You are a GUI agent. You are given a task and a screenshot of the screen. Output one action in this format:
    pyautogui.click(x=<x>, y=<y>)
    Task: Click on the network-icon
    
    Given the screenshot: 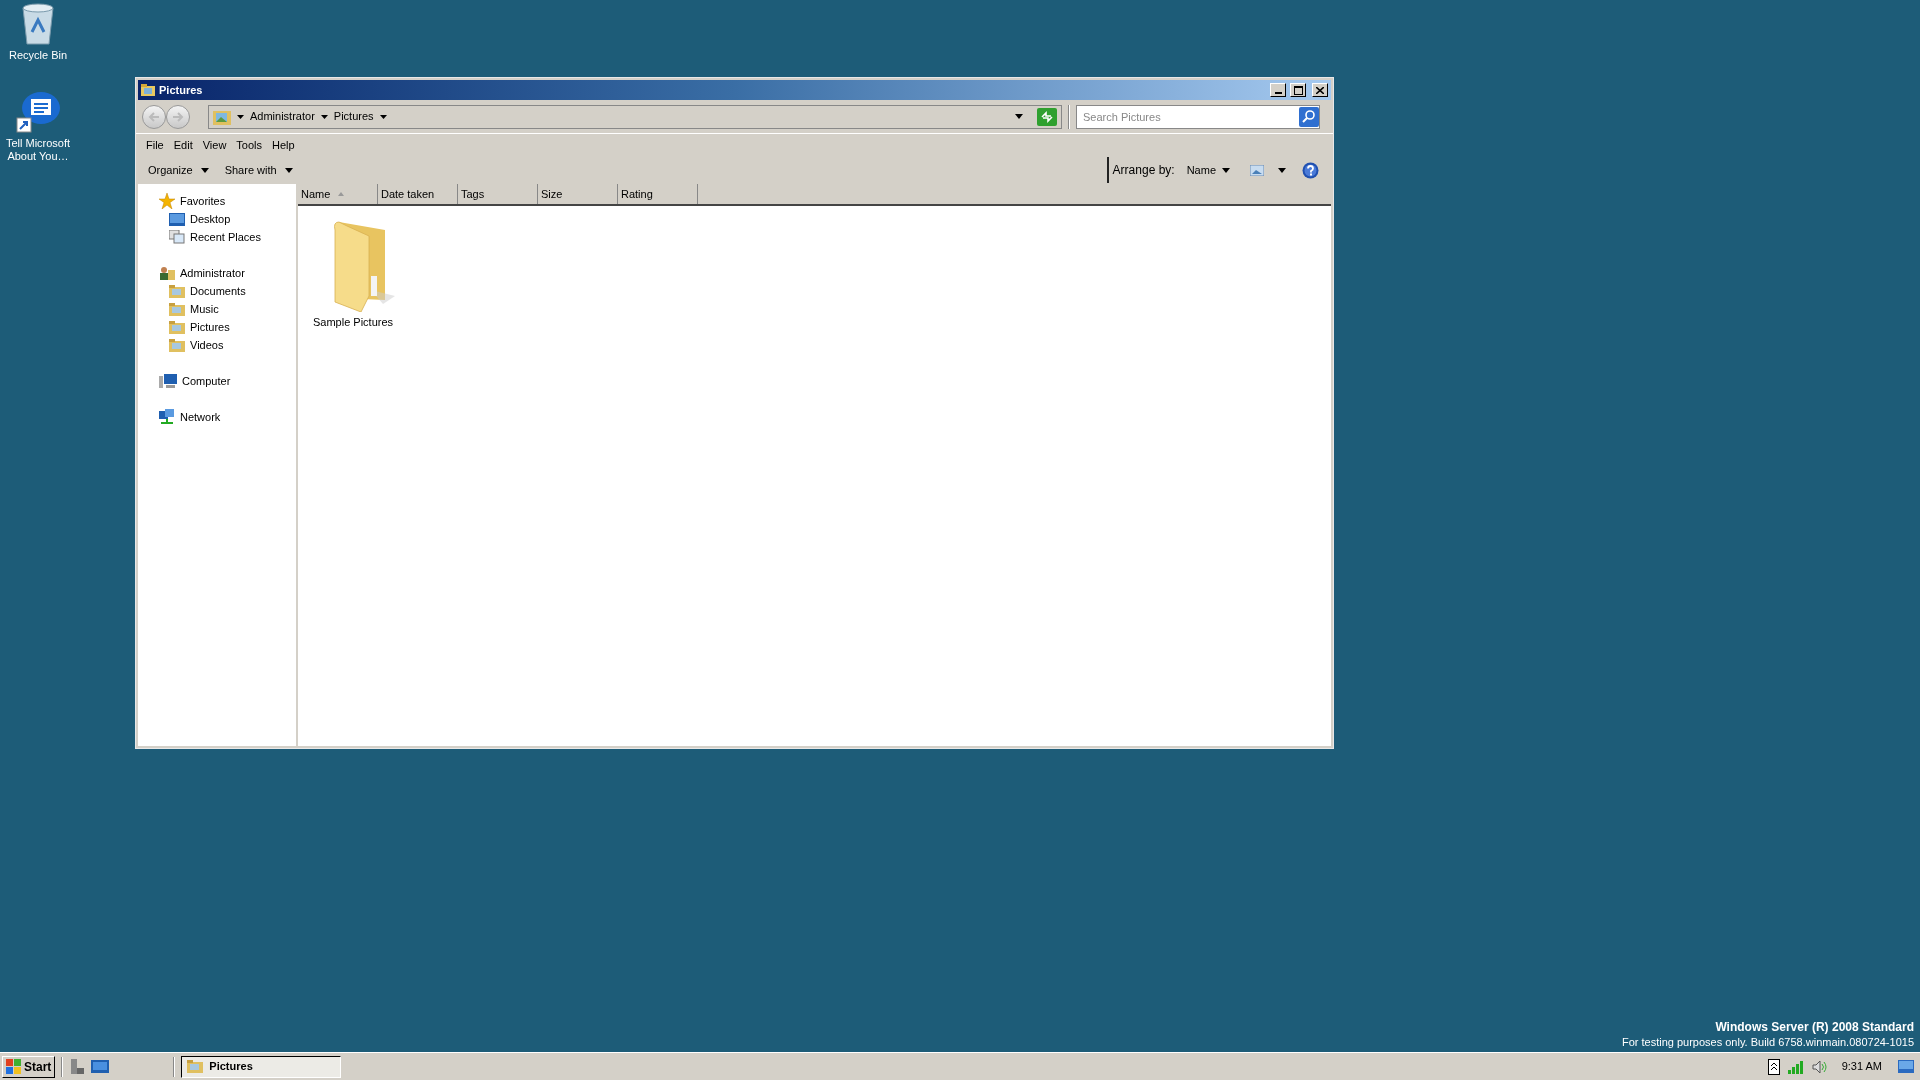 What is the action you would take?
    pyautogui.click(x=167, y=417)
    